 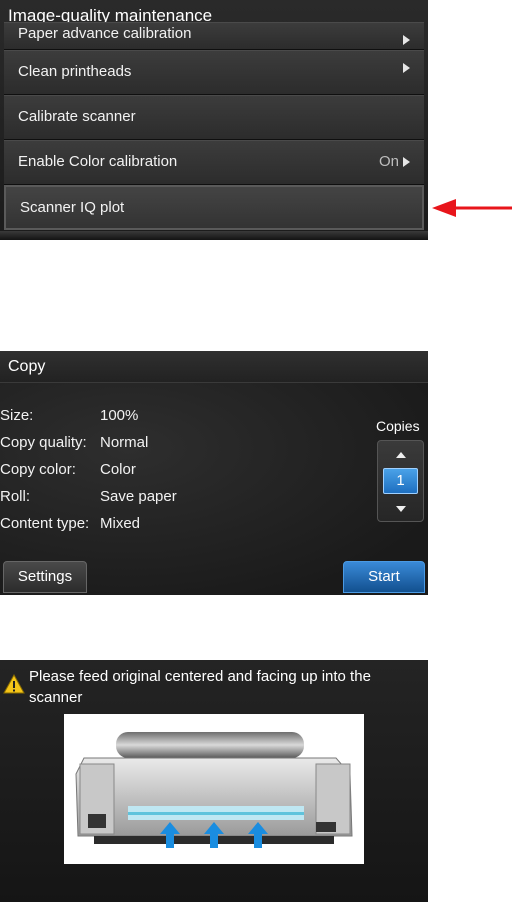 What do you see at coordinates (27, 366) in the screenshot?
I see `page-title: Copy` at bounding box center [27, 366].